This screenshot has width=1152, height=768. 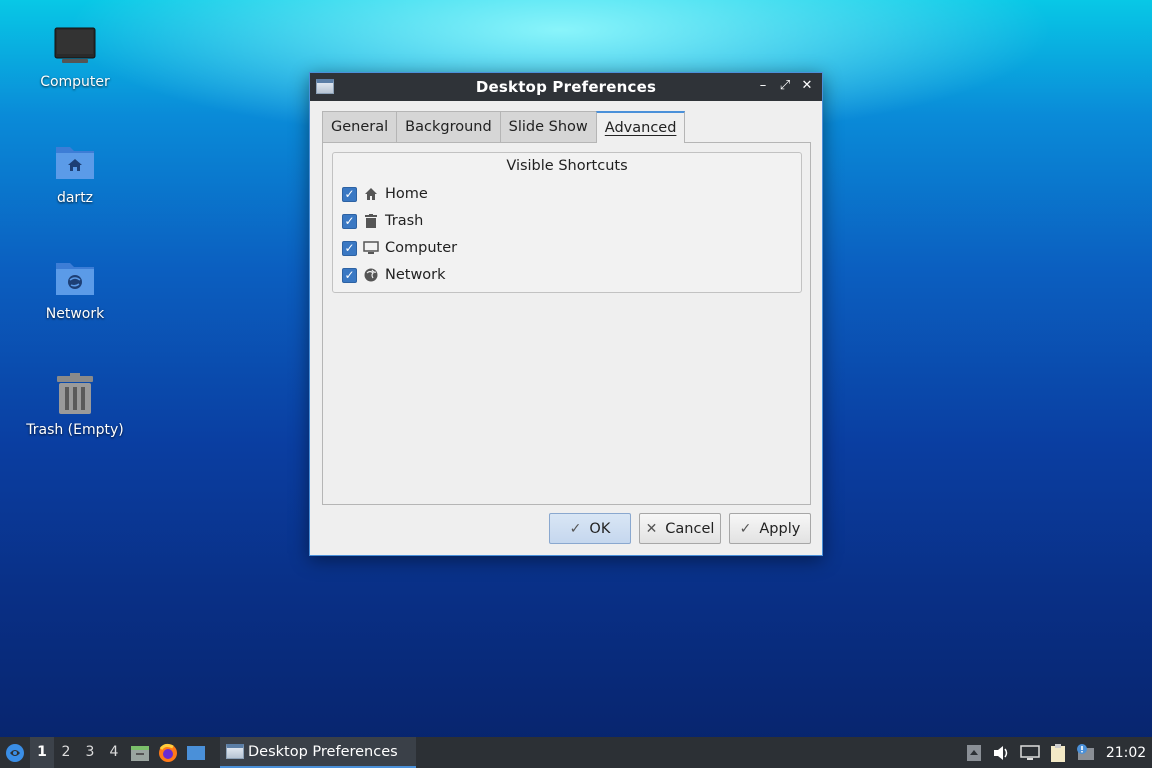 I want to click on volume-icon, so click(x=1002, y=752).